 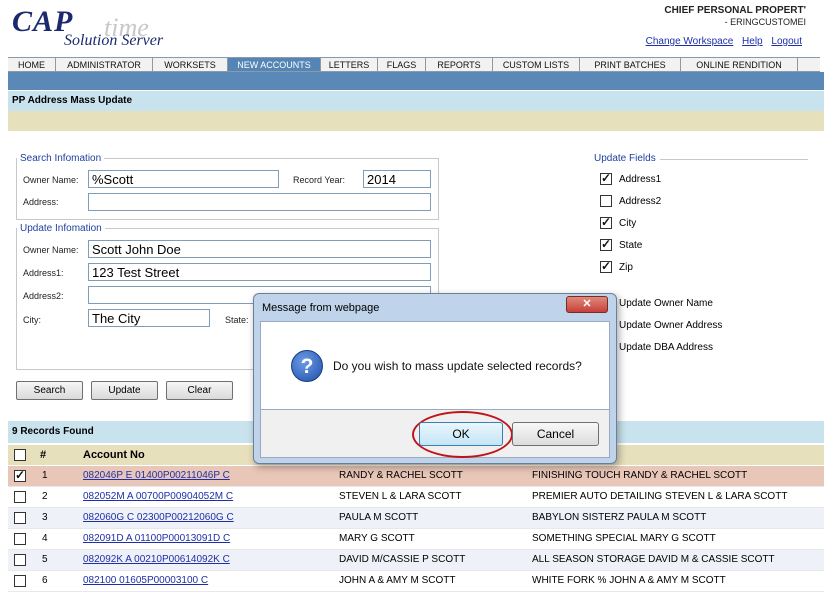 I want to click on account-link: 082091D A 01100P00013091D C, so click(x=156, y=538).